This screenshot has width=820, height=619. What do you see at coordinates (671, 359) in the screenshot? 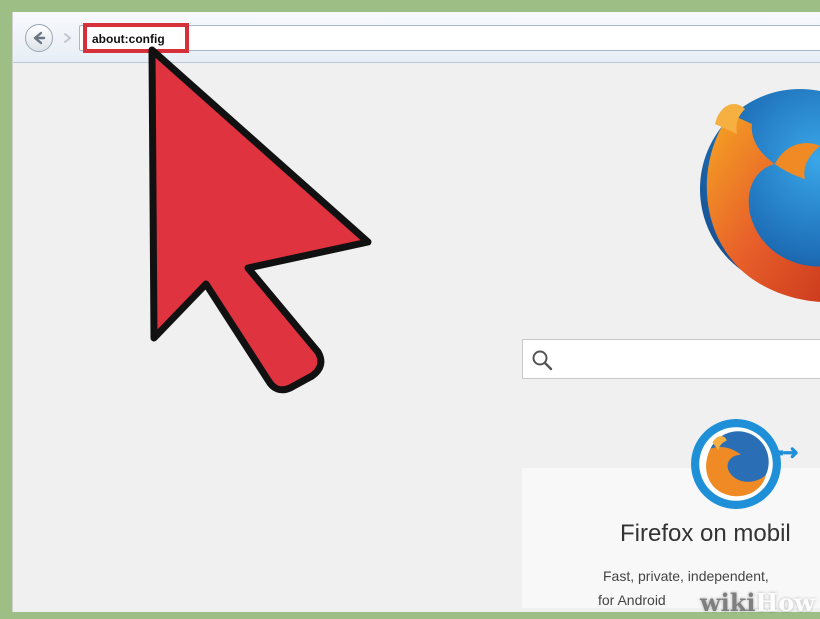
I see `search-box` at bounding box center [671, 359].